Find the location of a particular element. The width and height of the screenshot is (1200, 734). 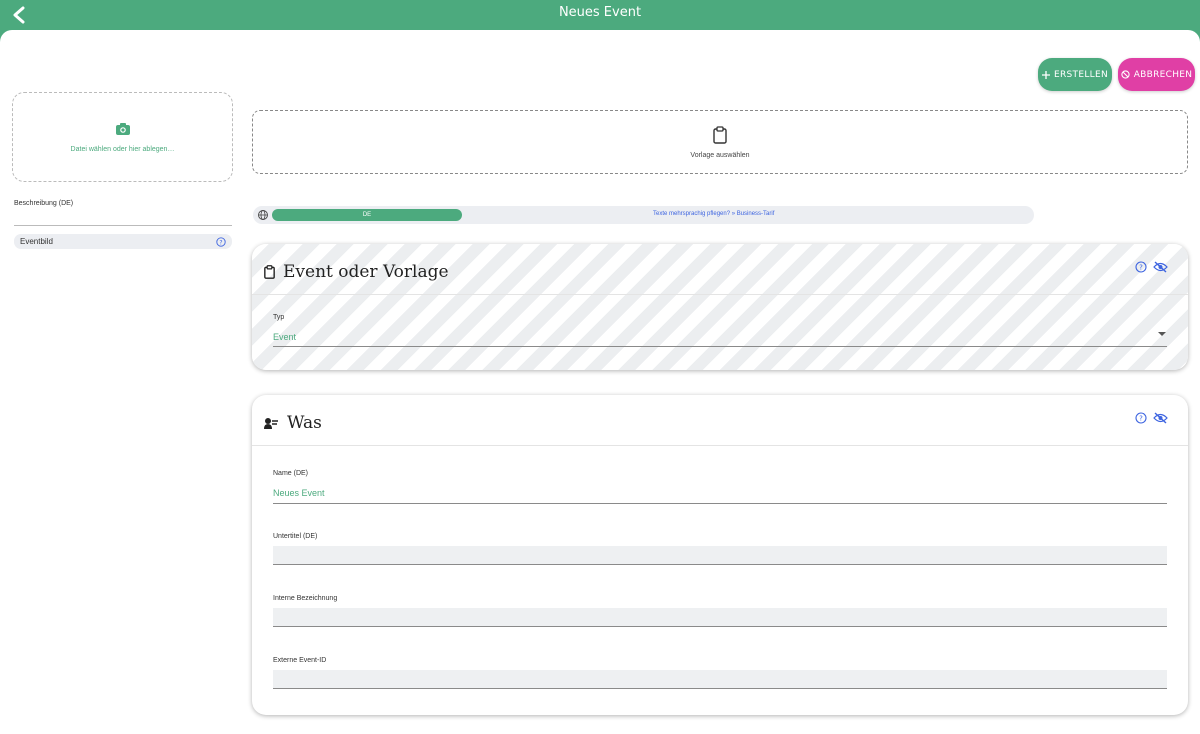

card-title-text: Event oder Vorlage is located at coordinates (366, 272).